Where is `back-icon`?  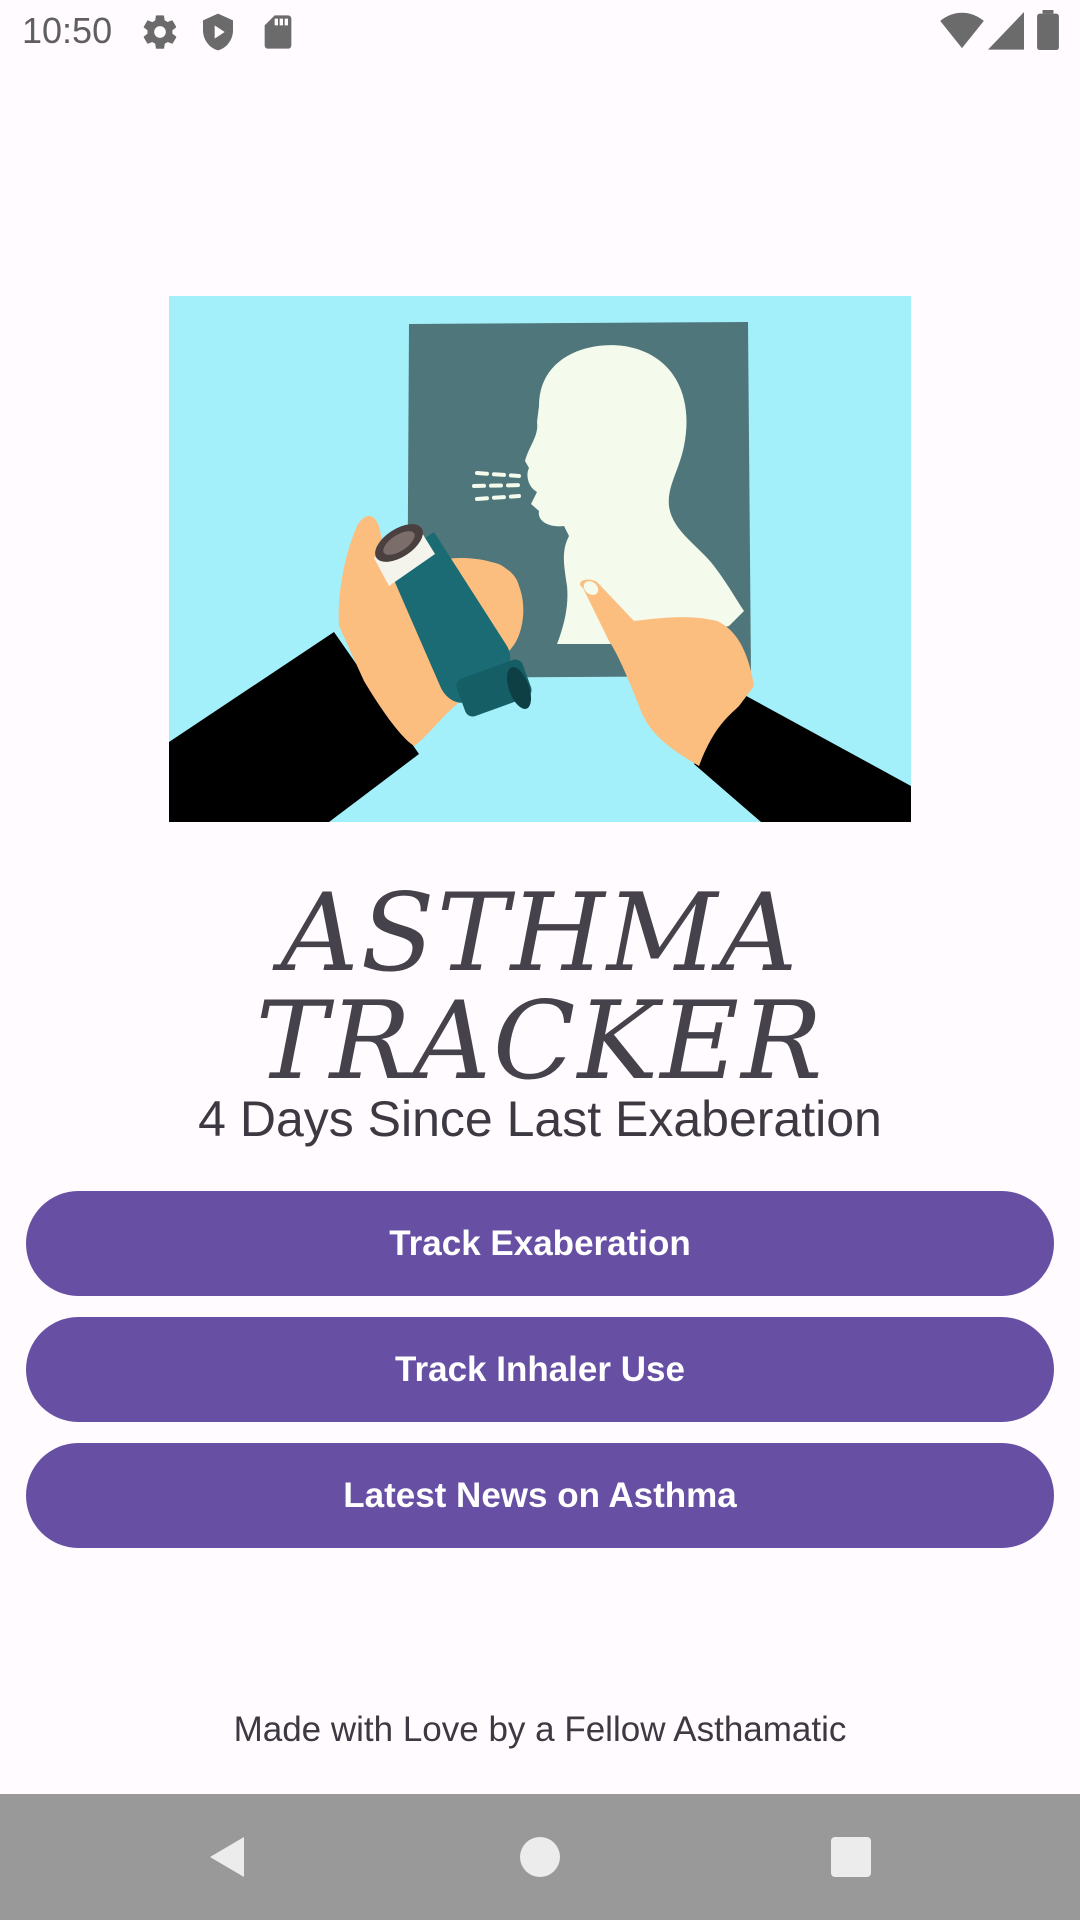
back-icon is located at coordinates (226, 1857).